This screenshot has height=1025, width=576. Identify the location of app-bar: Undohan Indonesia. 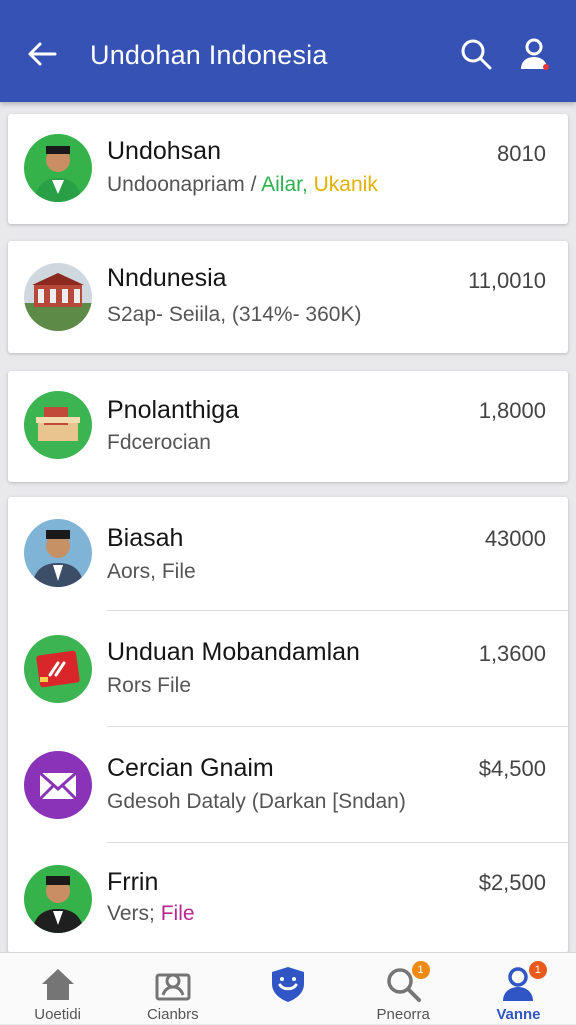
(288, 51).